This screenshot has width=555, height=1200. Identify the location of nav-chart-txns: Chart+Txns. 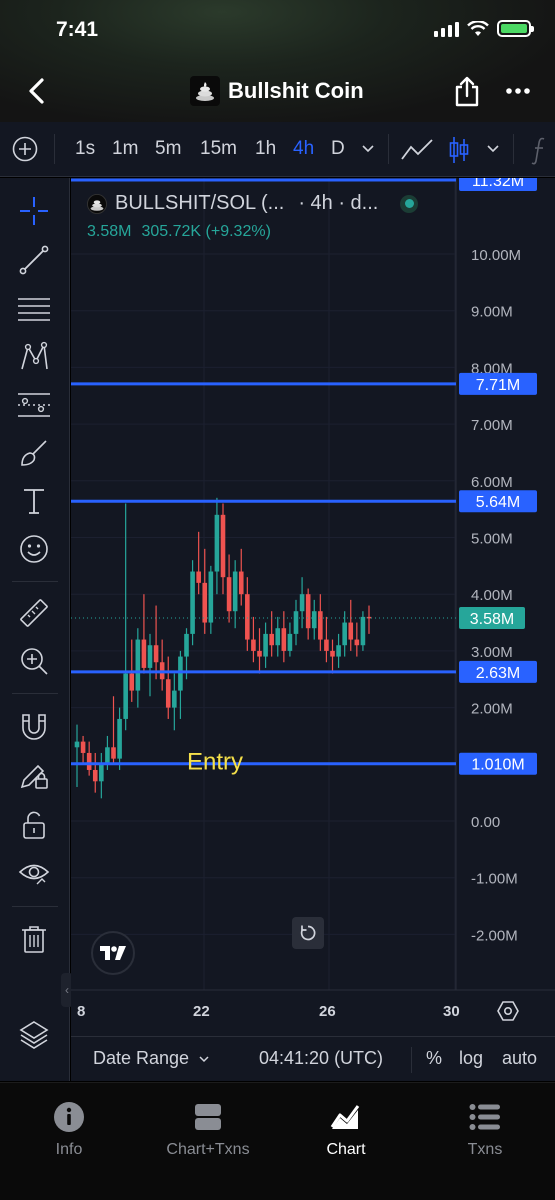
(208, 1130).